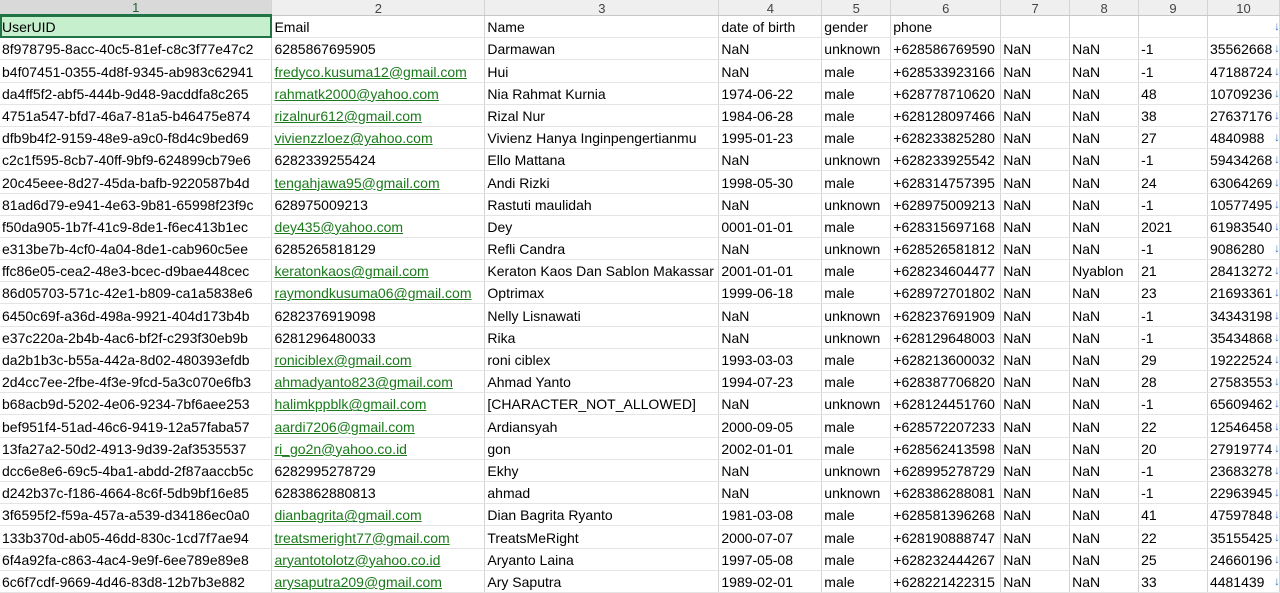 The height and width of the screenshot is (593, 1280). What do you see at coordinates (1173, 382) in the screenshot?
I see `table-cell: 28` at bounding box center [1173, 382].